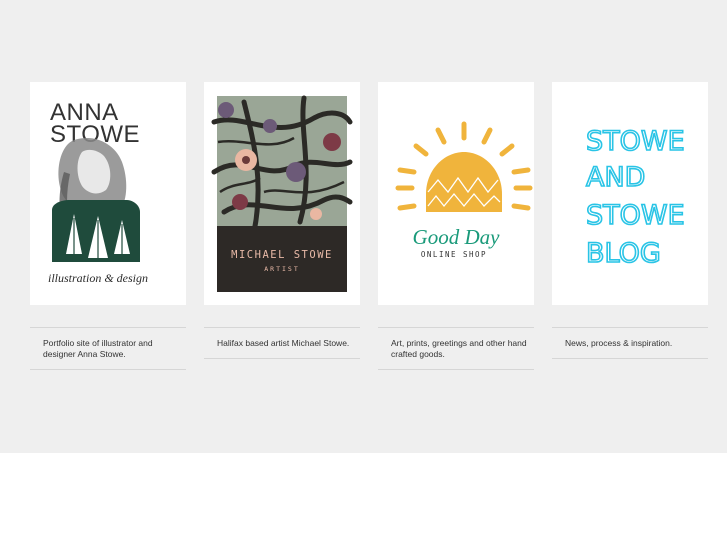  I want to click on michael-subtitle: ARTIST, so click(281, 269).